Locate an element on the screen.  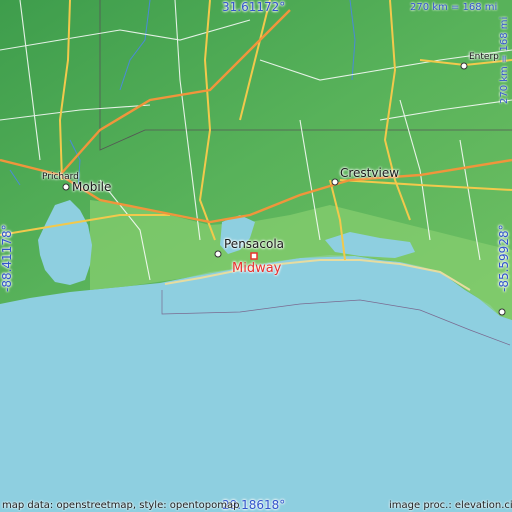
vertical-scale: 270 km = 168 mi is located at coordinates (504, 60).